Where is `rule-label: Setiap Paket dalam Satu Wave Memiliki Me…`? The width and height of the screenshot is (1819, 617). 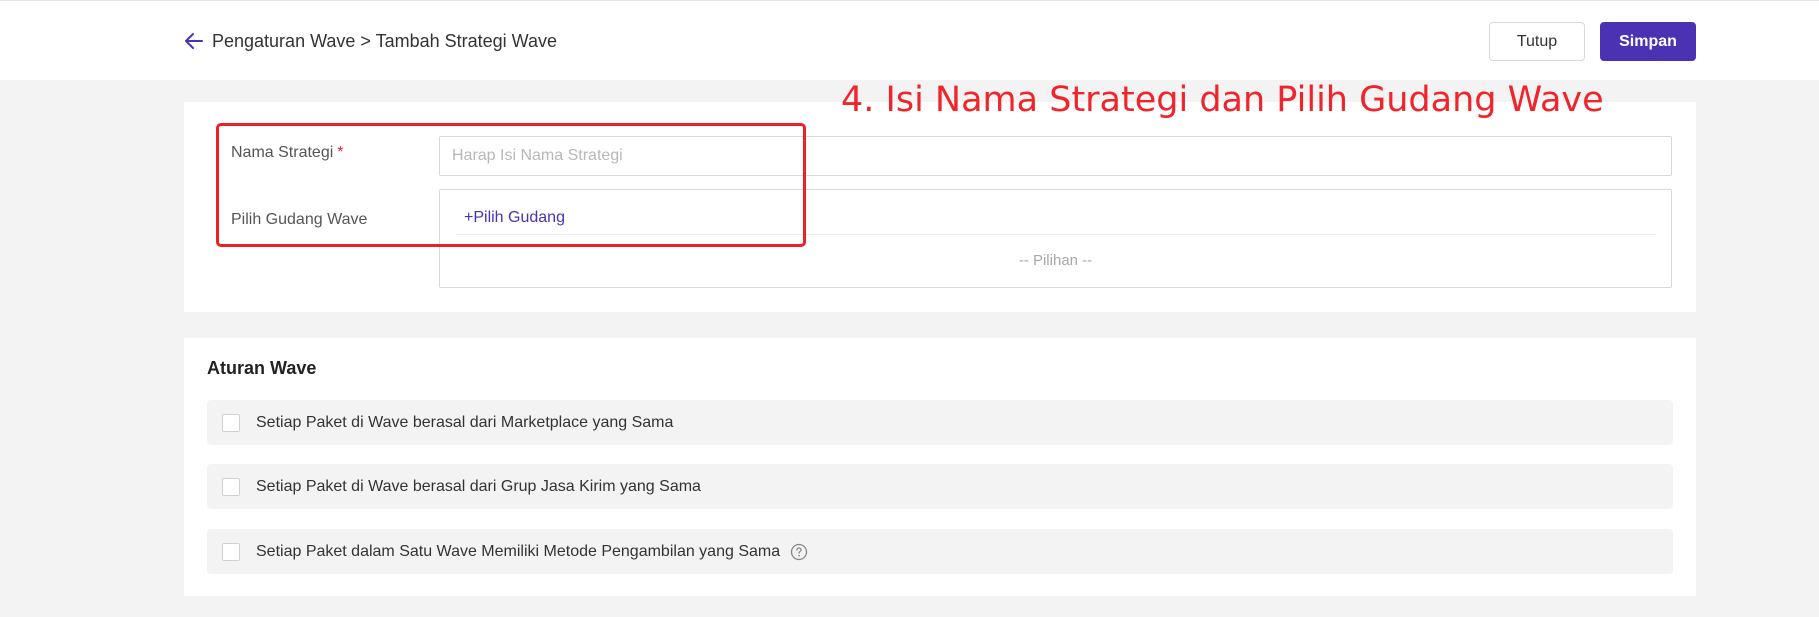 rule-label: Setiap Paket dalam Satu Wave Memiliki Me… is located at coordinates (518, 551).